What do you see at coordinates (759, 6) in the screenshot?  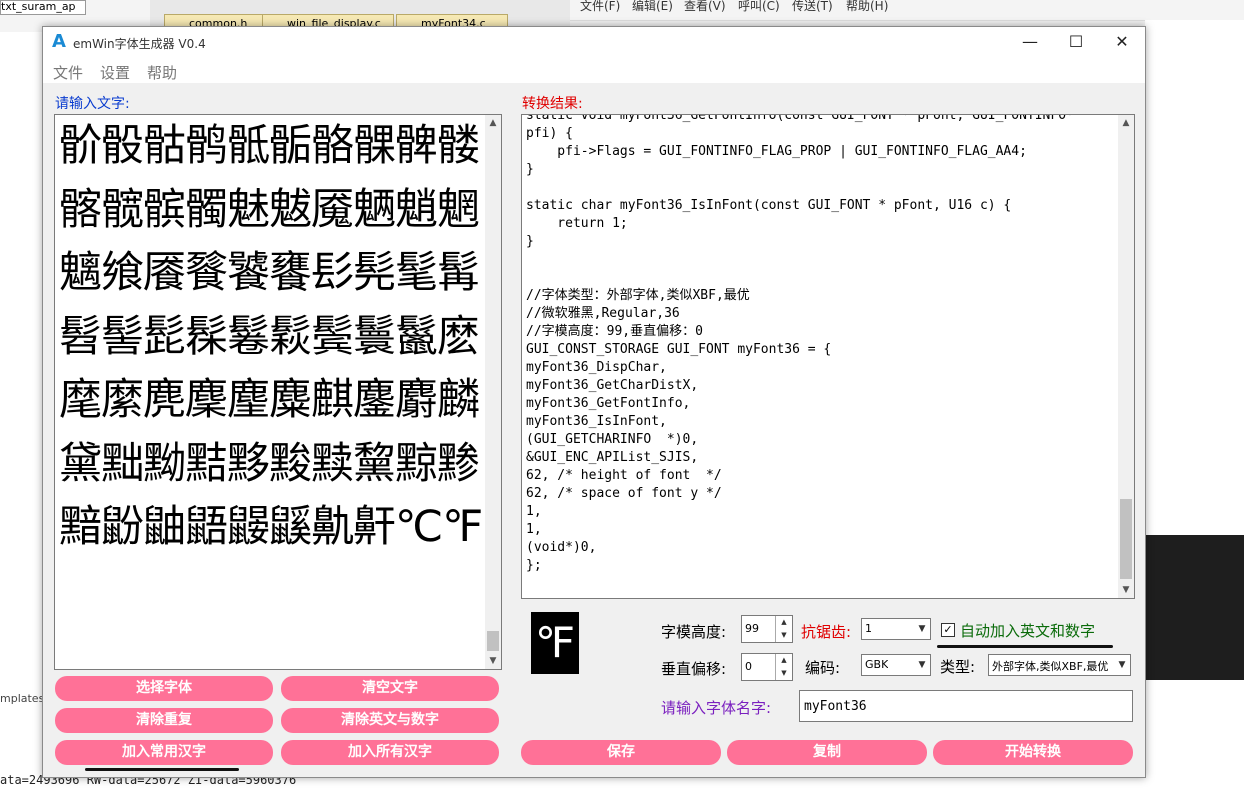 I see `background-menu-item: 呼叫(C)` at bounding box center [759, 6].